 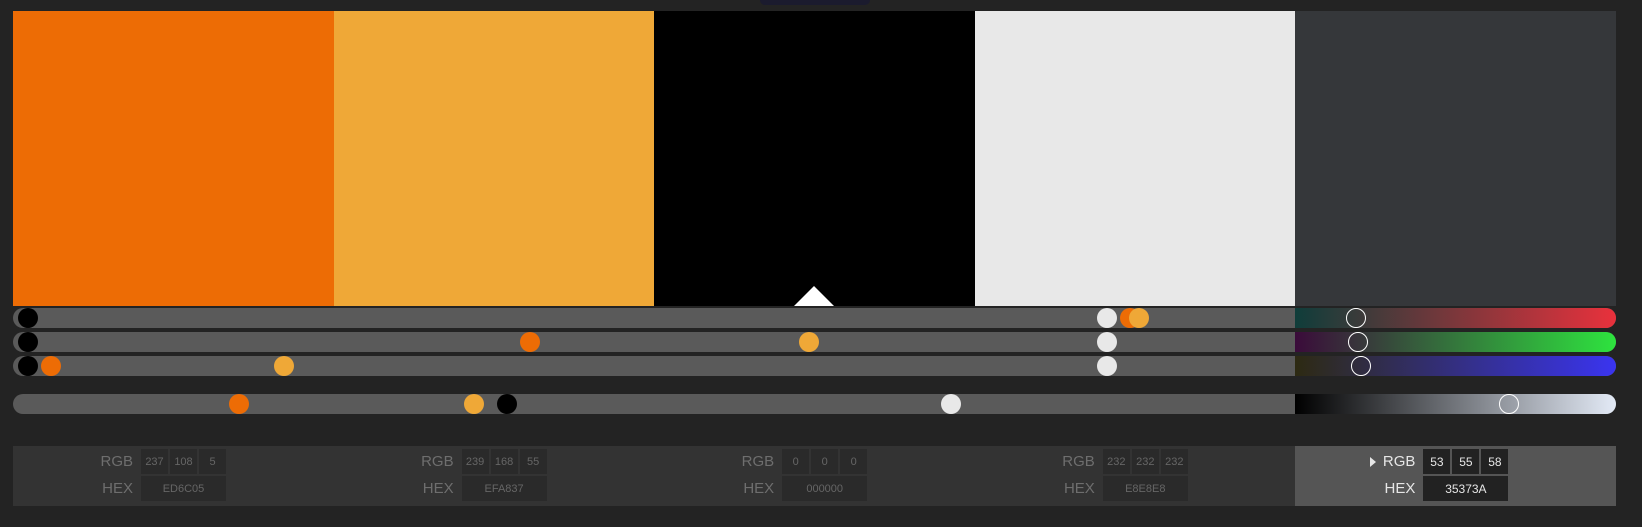 I want to click on red-knob-amber, so click(x=1139, y=318).